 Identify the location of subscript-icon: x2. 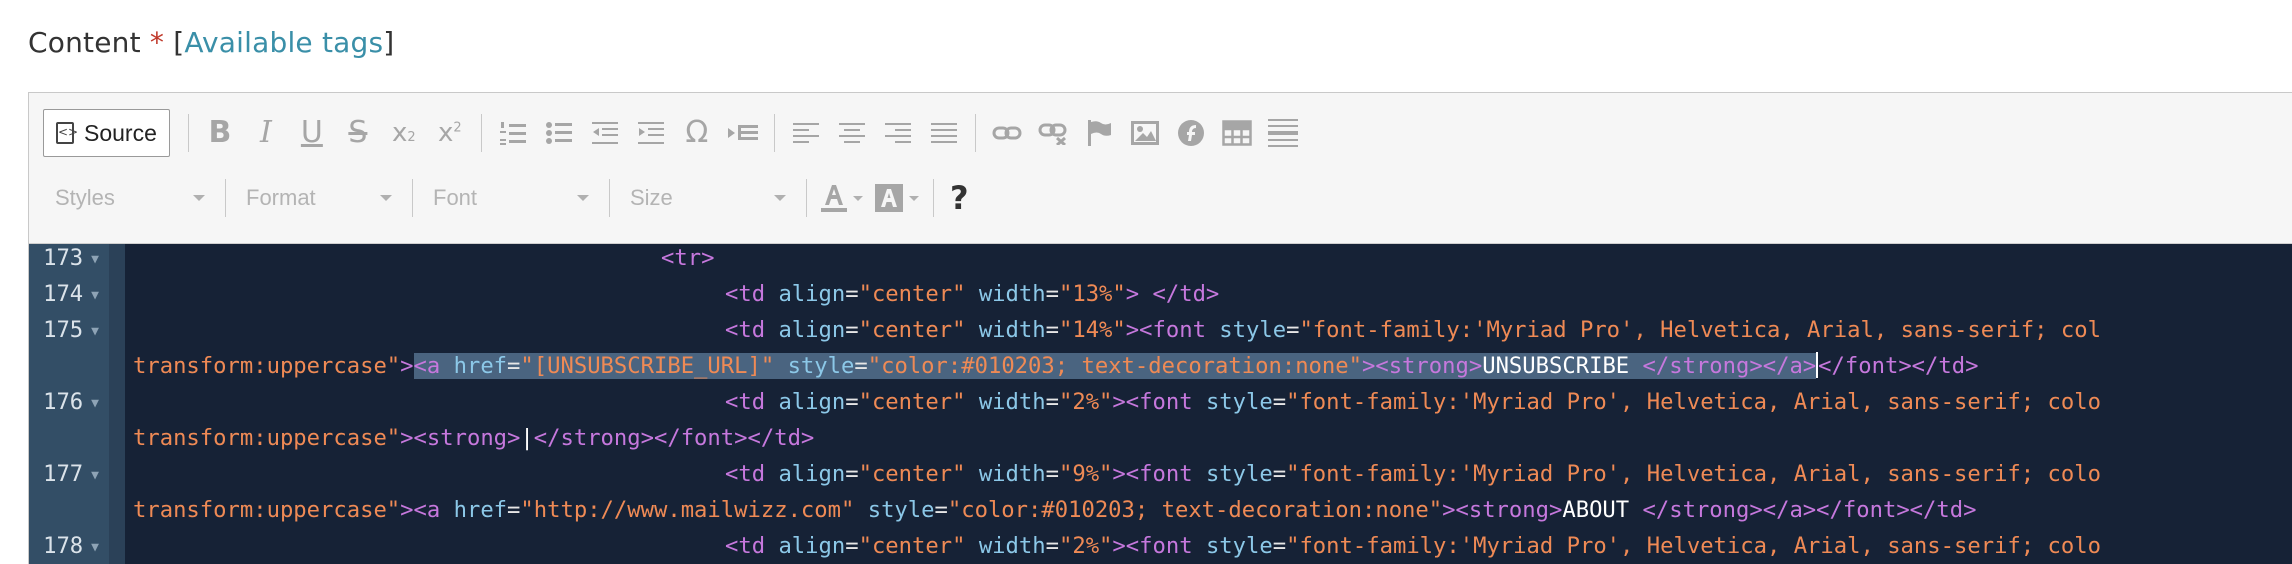
(404, 133).